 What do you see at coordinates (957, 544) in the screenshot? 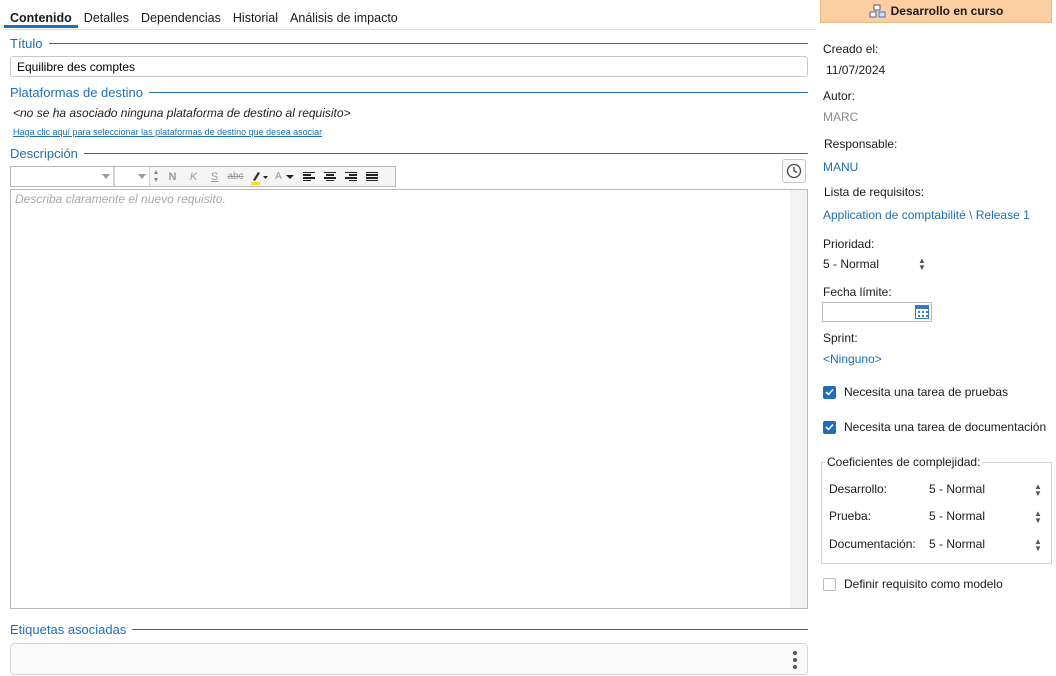
I see `docs-value: 5 - Normal` at bounding box center [957, 544].